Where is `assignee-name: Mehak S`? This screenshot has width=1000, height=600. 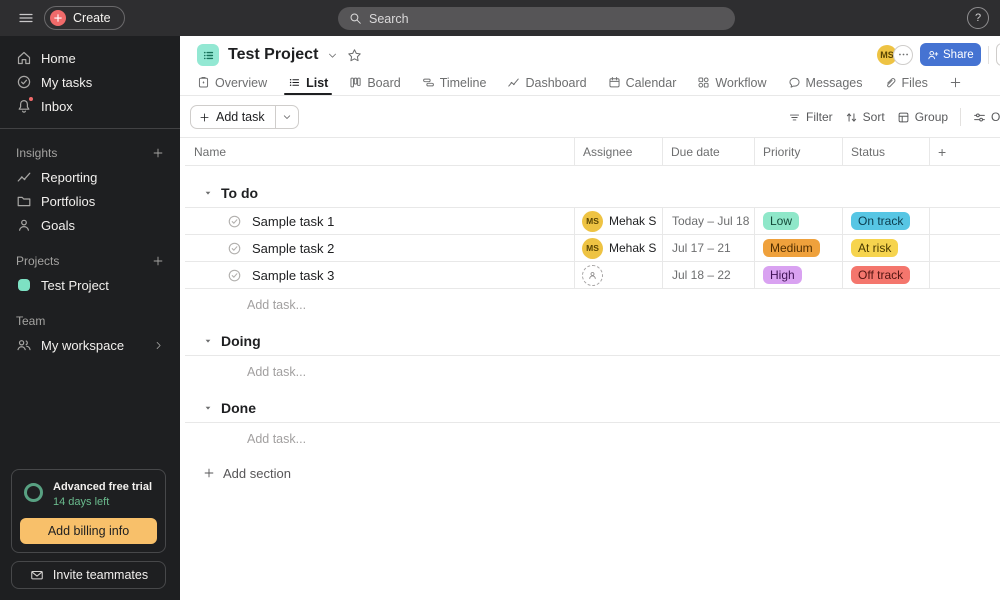
assignee-name: Mehak S is located at coordinates (633, 221).